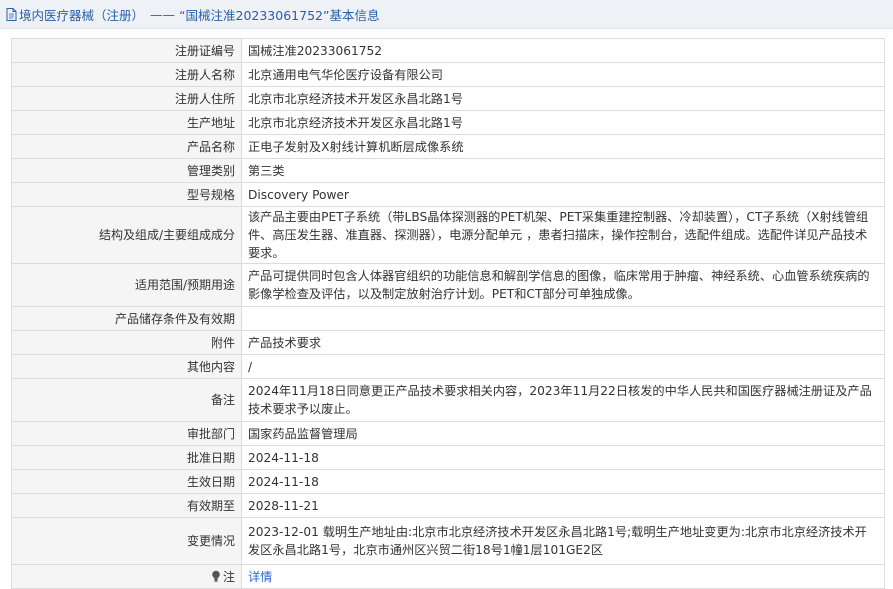 This screenshot has width=893, height=589. I want to click on field-label: 注册人名称, so click(126, 74).